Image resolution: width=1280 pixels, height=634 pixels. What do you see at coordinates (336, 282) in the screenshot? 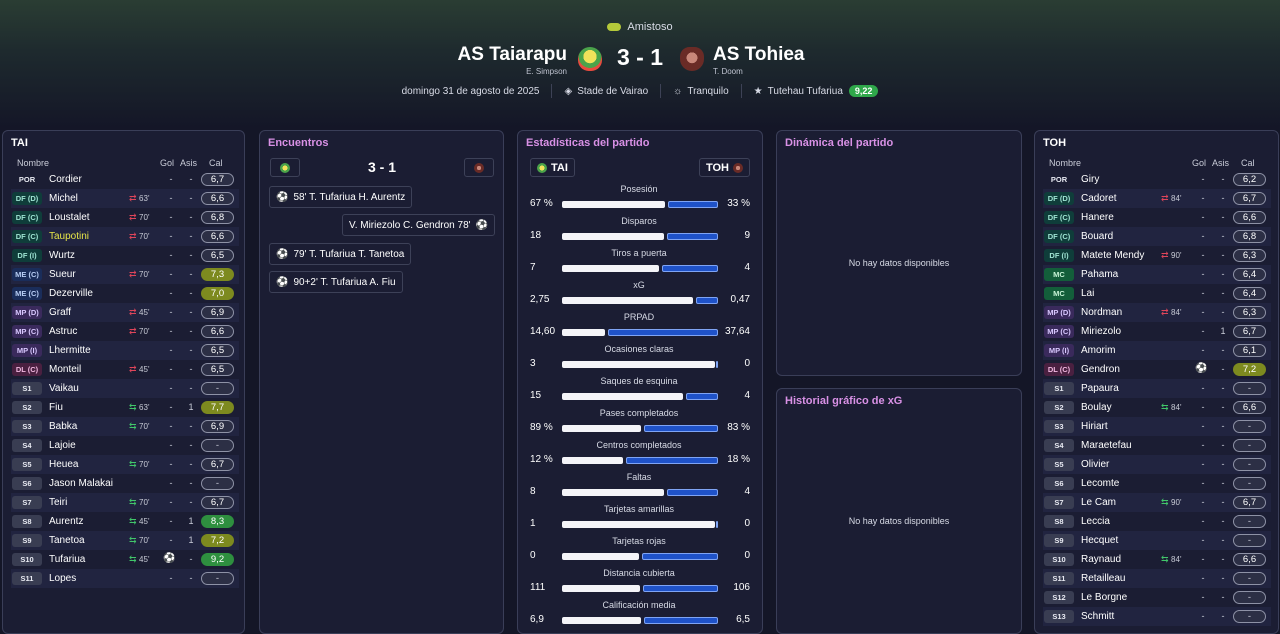
I see `goal-event: ⚽ 90+2' T. Tufariua A. Fiu` at bounding box center [336, 282].